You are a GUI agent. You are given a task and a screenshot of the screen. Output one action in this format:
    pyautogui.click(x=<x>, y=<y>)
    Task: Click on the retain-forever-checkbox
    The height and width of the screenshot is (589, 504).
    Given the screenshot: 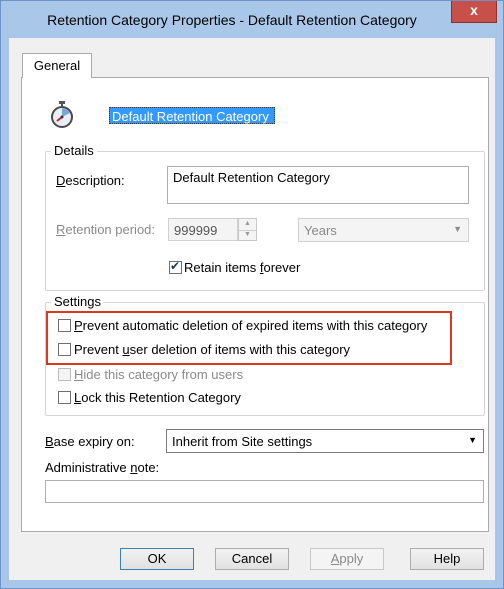 What is the action you would take?
    pyautogui.click(x=175, y=266)
    